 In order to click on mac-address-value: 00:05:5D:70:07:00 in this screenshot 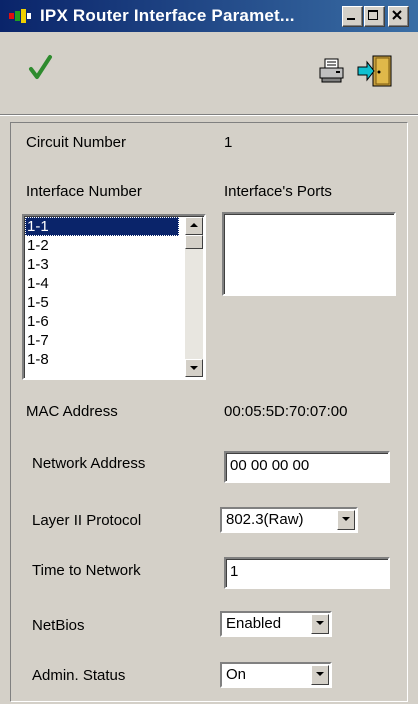, I will do `click(286, 411)`.